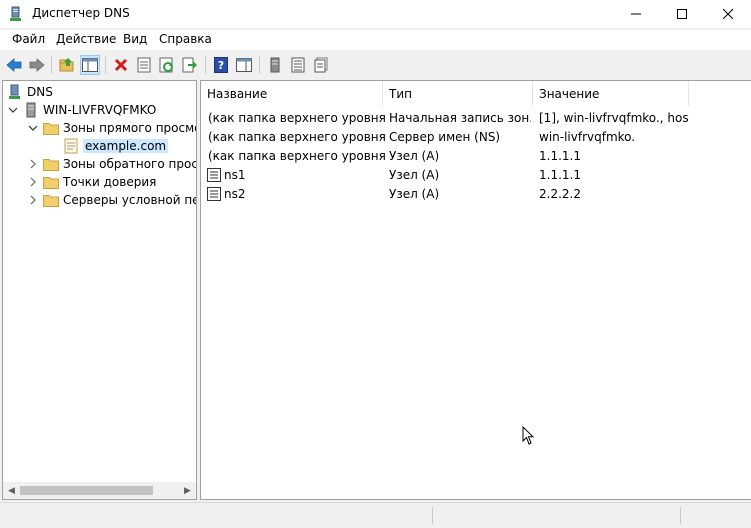  I want to click on properties-icon, so click(144, 65).